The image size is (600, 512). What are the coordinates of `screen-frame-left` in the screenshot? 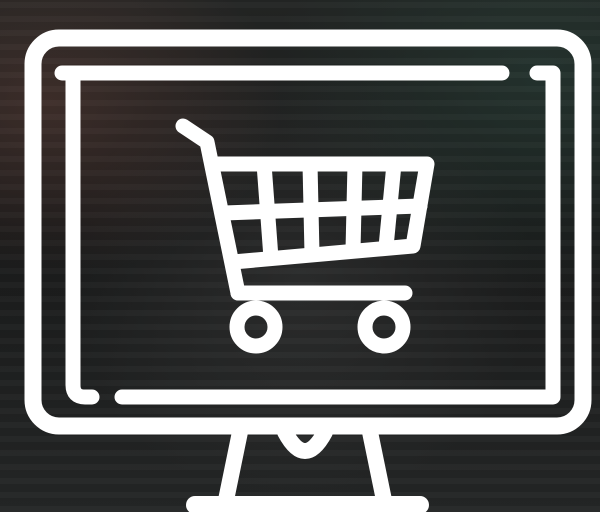 It's located at (82, 235).